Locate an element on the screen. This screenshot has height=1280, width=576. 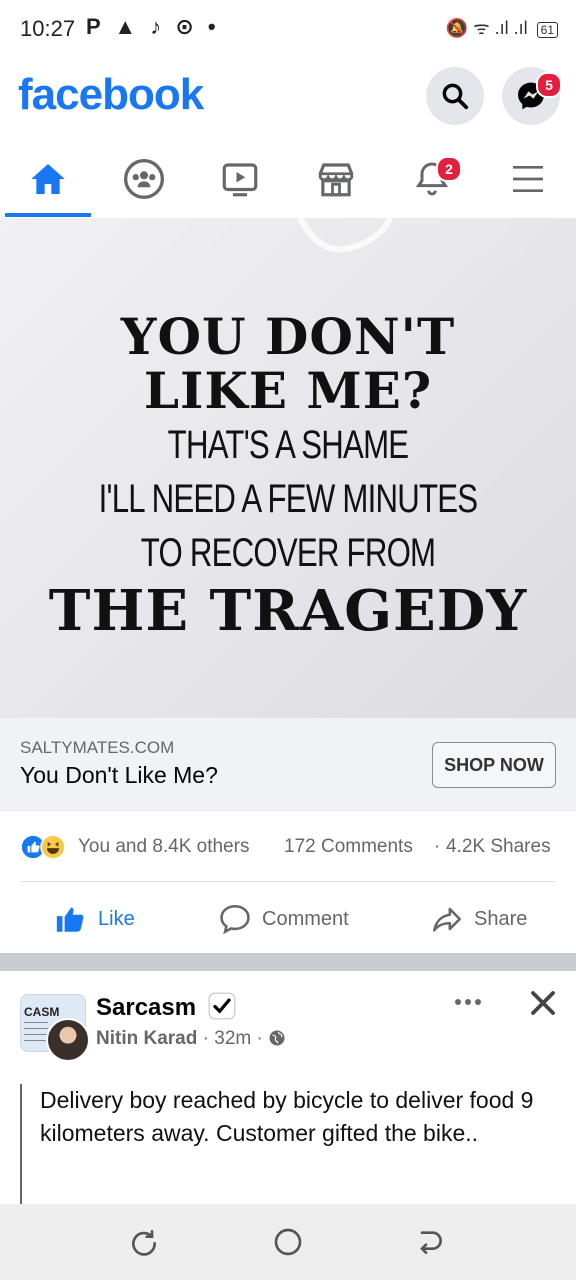
search-icon is located at coordinates (455, 96).